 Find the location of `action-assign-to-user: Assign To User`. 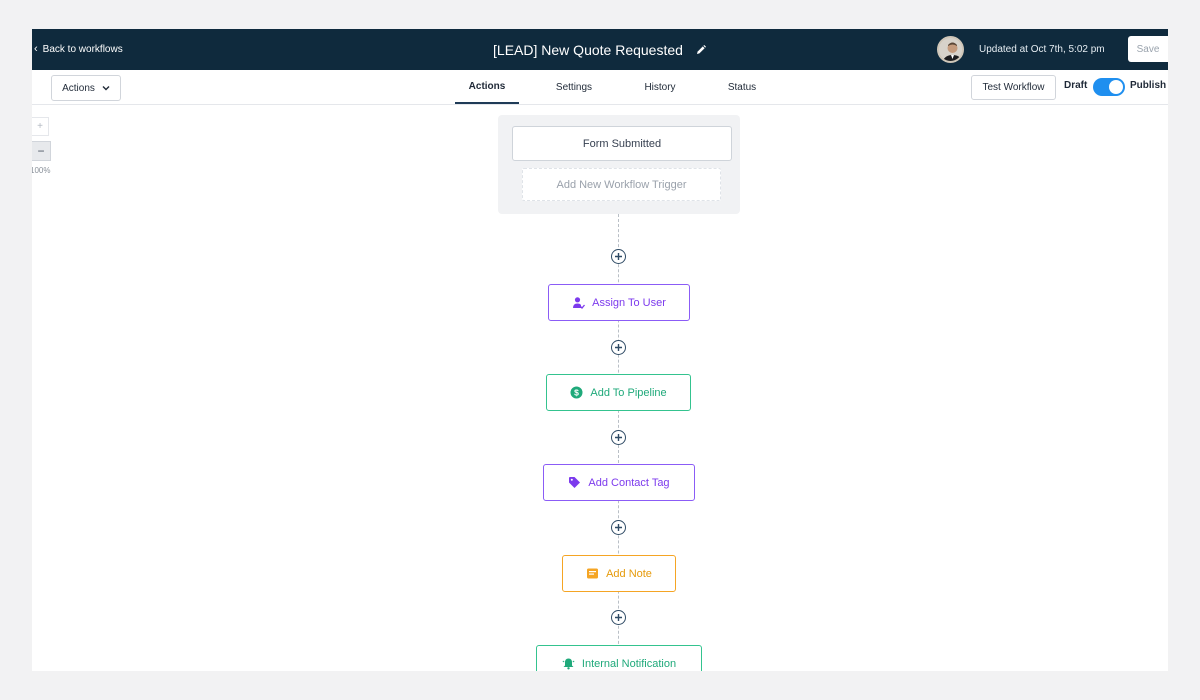

action-assign-to-user: Assign To User is located at coordinates (619, 302).